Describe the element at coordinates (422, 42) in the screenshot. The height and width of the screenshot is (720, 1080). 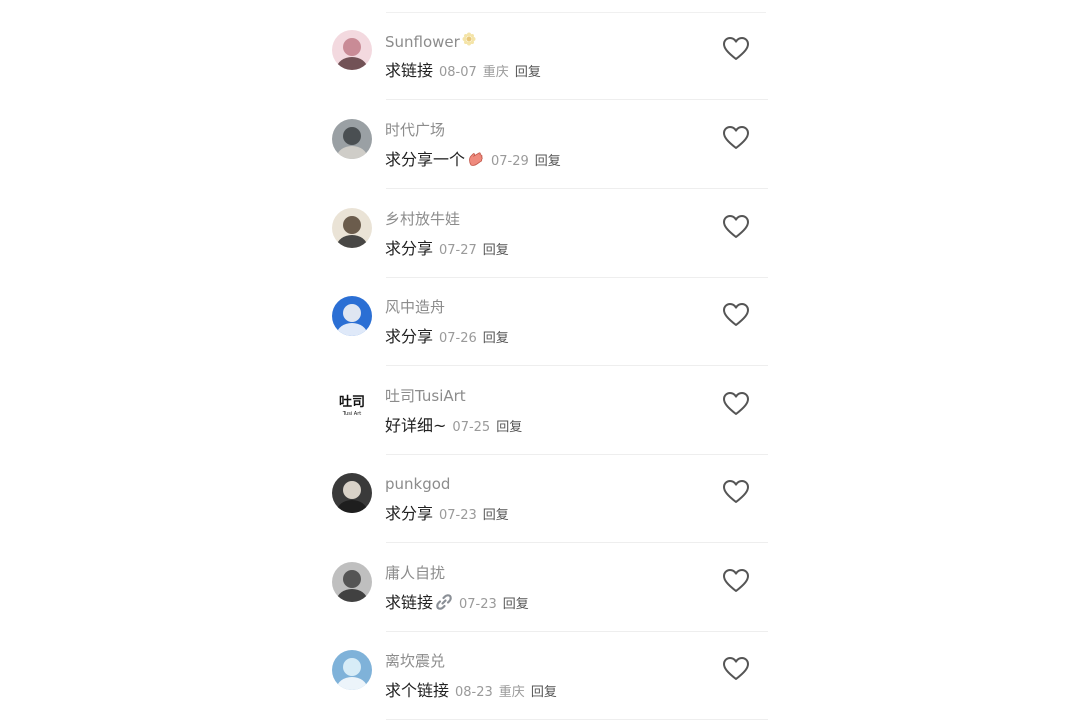
I see `username-text: Sunflower` at that location.